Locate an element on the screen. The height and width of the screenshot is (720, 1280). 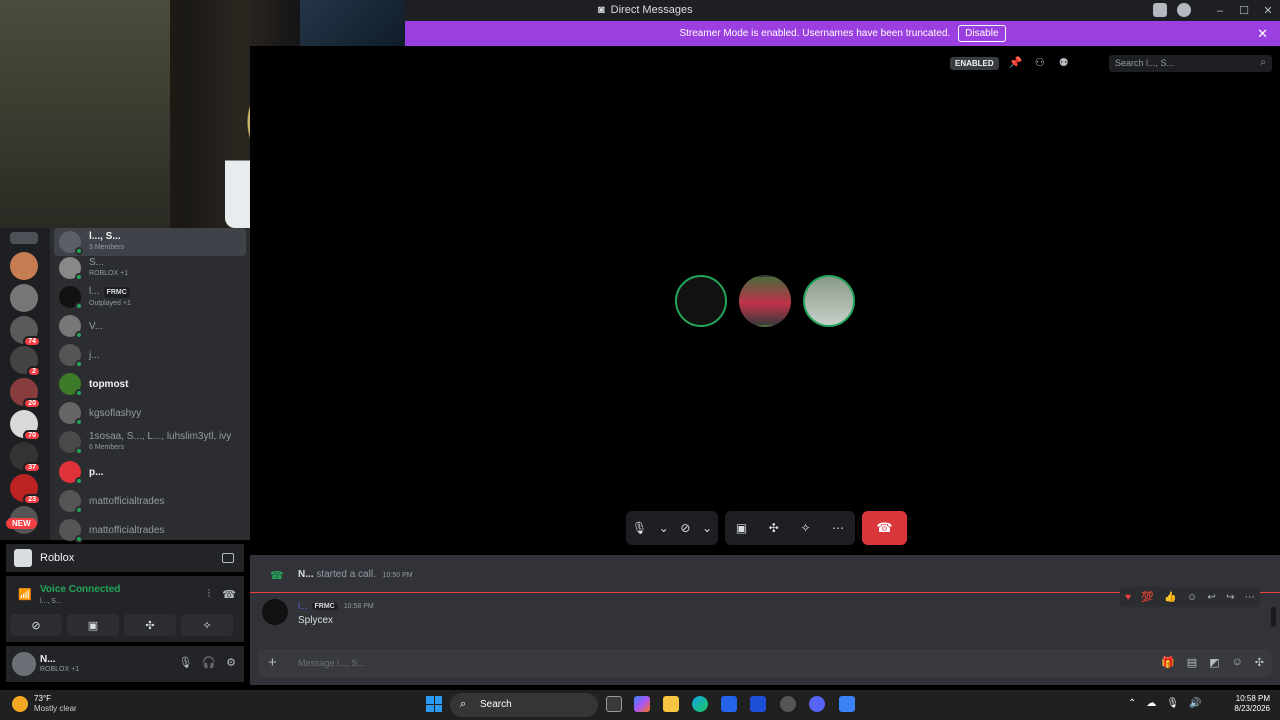
reply-icon: ↩ is located at coordinates (1211, 597).